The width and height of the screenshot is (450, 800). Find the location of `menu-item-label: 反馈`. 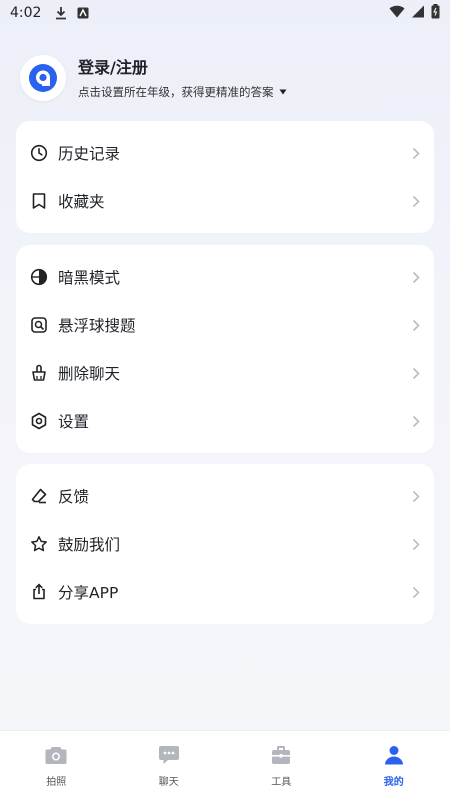

menu-item-label: 反馈 is located at coordinates (74, 497).